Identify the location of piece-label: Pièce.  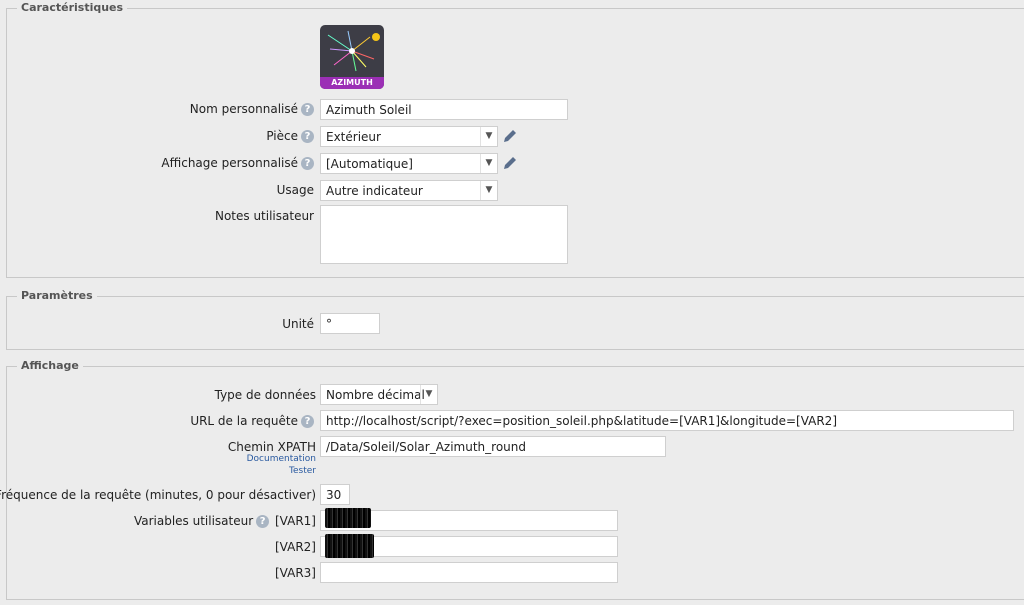
(282, 136).